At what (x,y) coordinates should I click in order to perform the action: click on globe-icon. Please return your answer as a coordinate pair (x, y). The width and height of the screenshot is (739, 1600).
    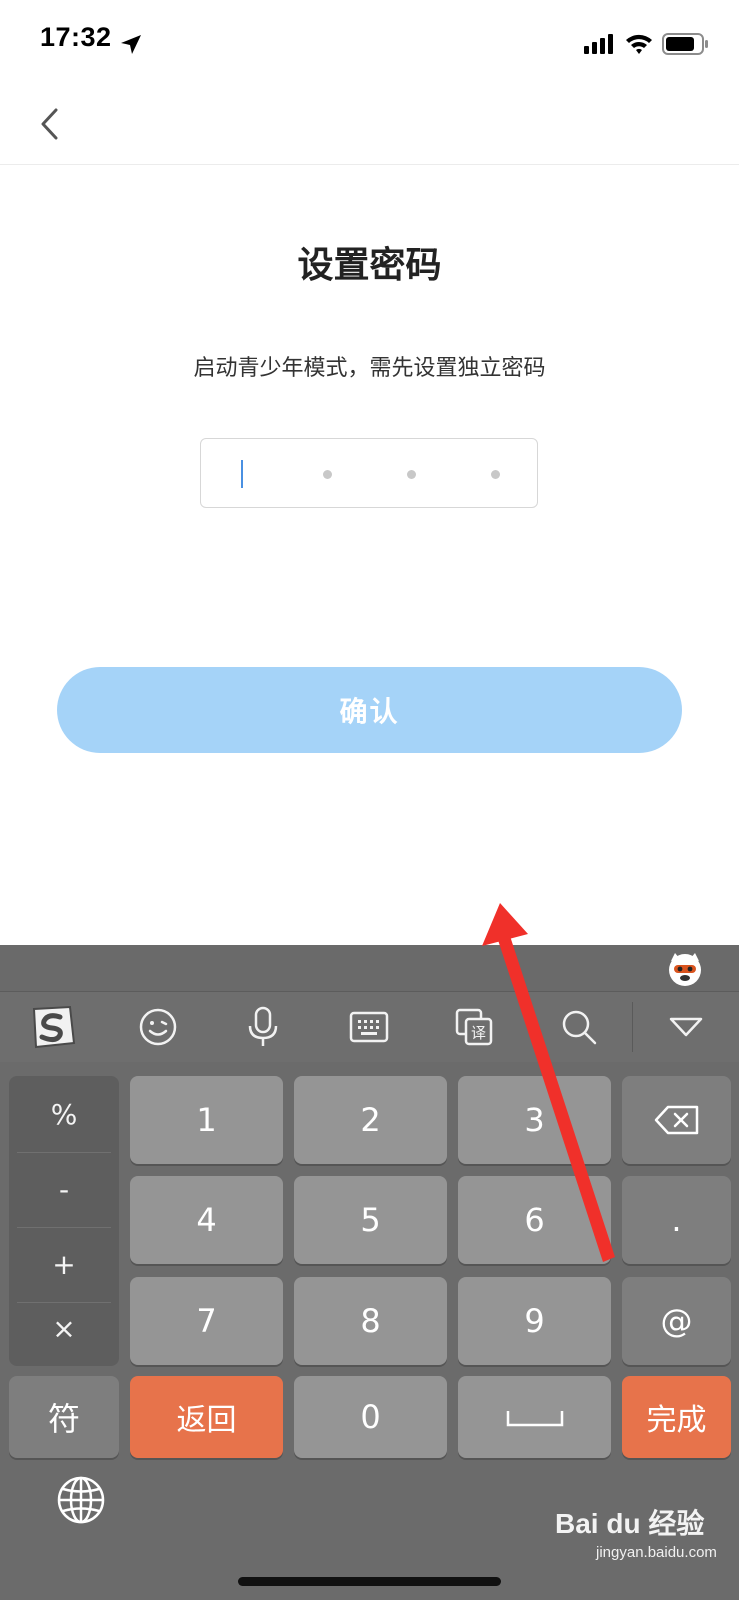
    Looking at the image, I should click on (81, 1500).